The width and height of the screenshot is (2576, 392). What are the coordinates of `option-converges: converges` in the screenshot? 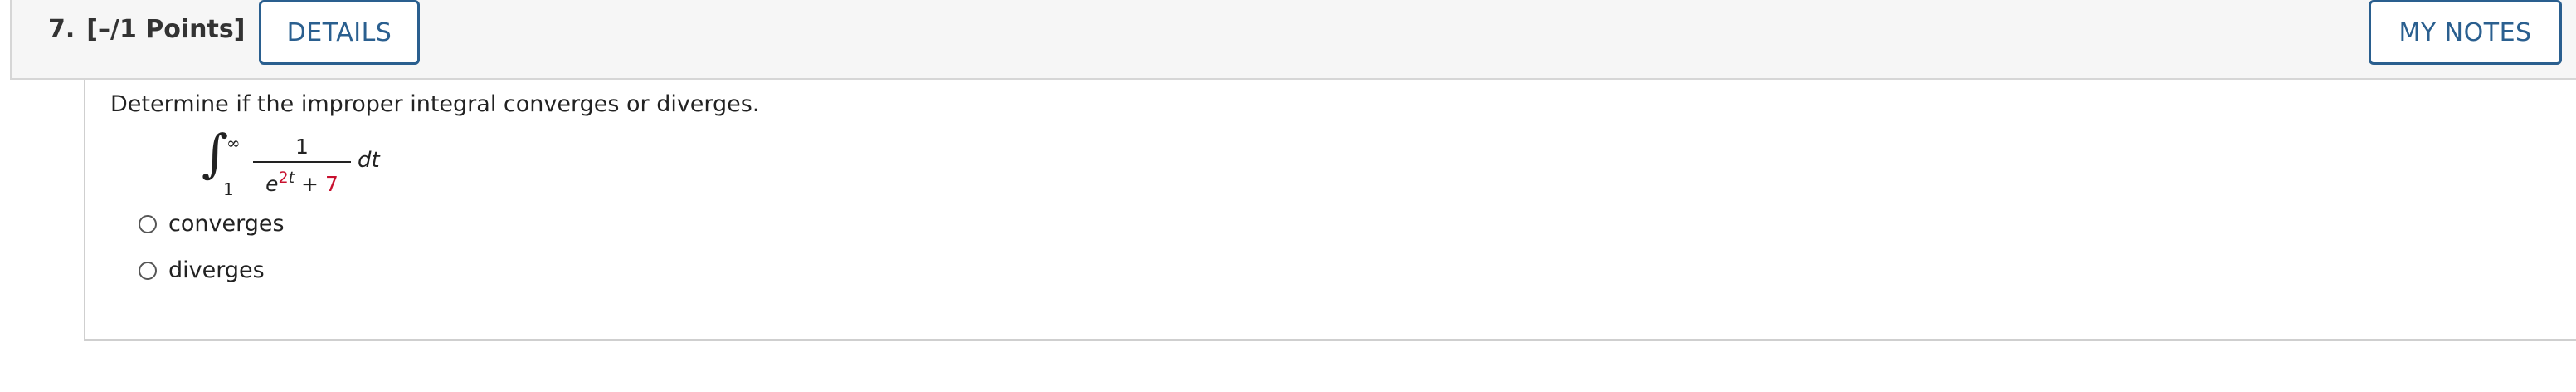 It's located at (212, 224).